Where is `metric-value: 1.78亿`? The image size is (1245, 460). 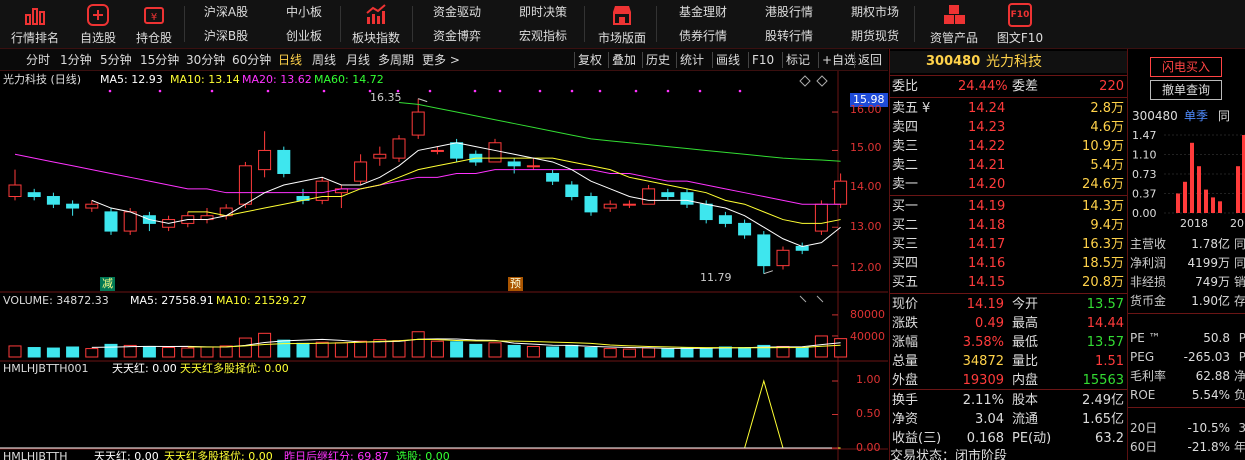
metric-value: 1.78亿 is located at coordinates (1210, 244).